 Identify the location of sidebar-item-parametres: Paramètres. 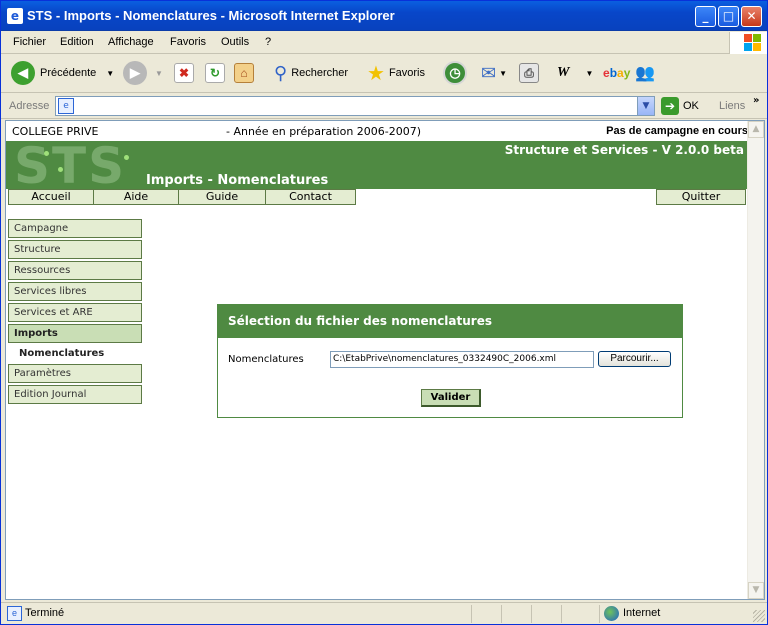
(75, 373).